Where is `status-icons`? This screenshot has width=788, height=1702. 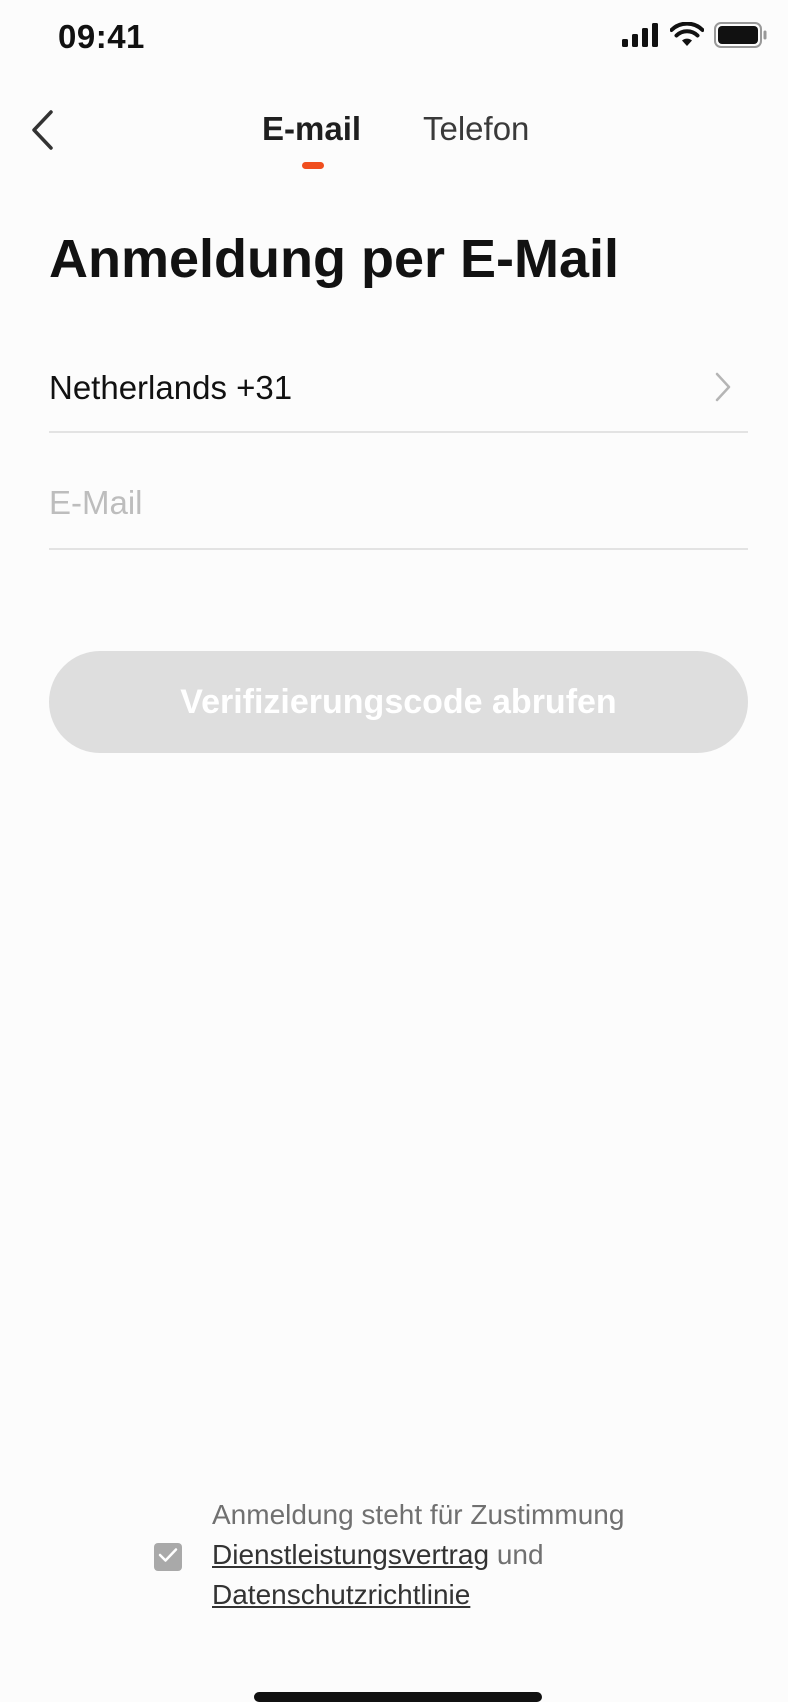
status-icons is located at coordinates (695, 37).